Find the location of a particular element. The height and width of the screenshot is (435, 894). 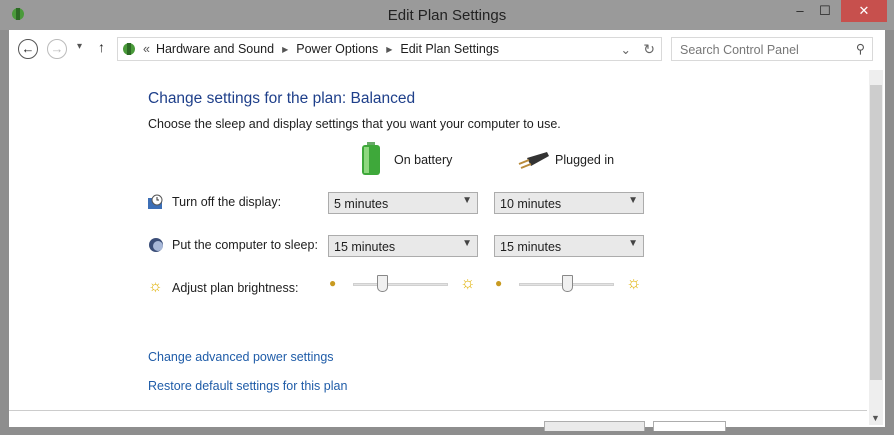

slider-track is located at coordinates (400, 284).